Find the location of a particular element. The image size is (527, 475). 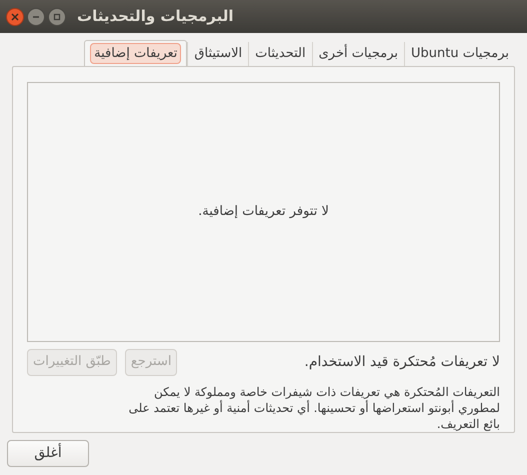

tab: تعريفات إضافية is located at coordinates (136, 53).